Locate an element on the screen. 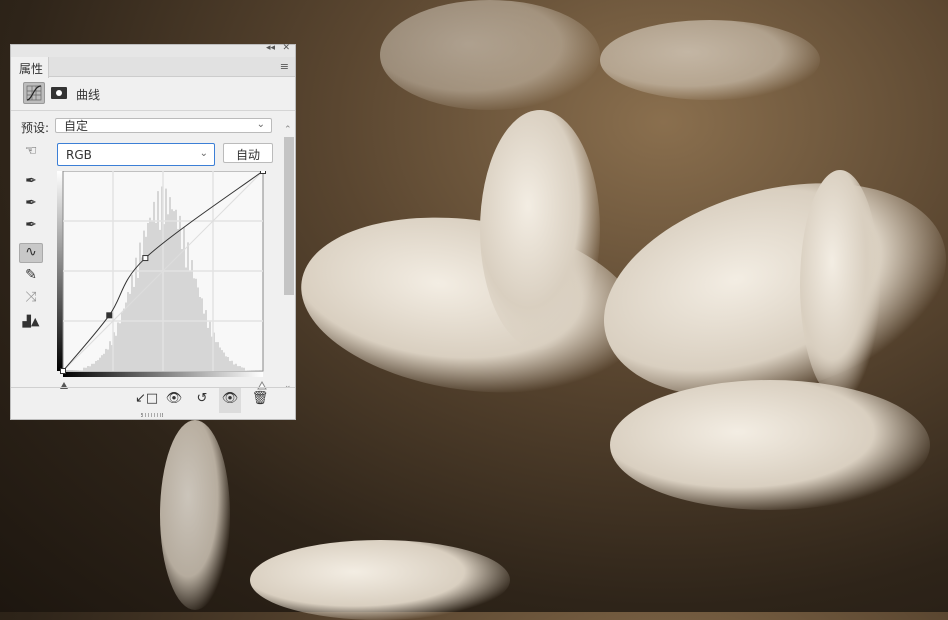 This screenshot has width=948, height=620. visibility-eye-icon: 👁 is located at coordinates (230, 400).